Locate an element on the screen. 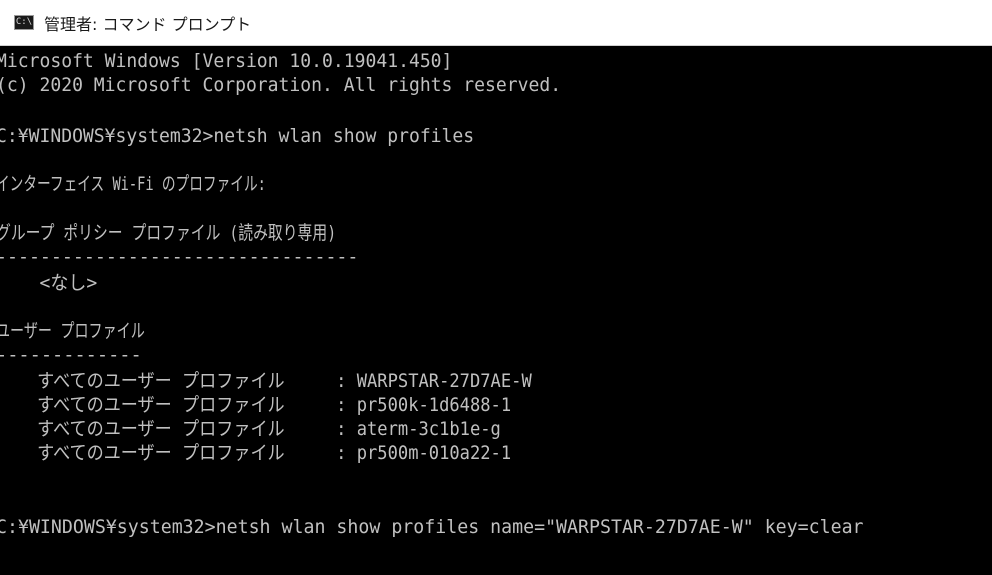 The width and height of the screenshot is (992, 575). console-line-profile-3: すべてのユーザー プロファイル : aterm-3c1b1e-g is located at coordinates (250, 429).